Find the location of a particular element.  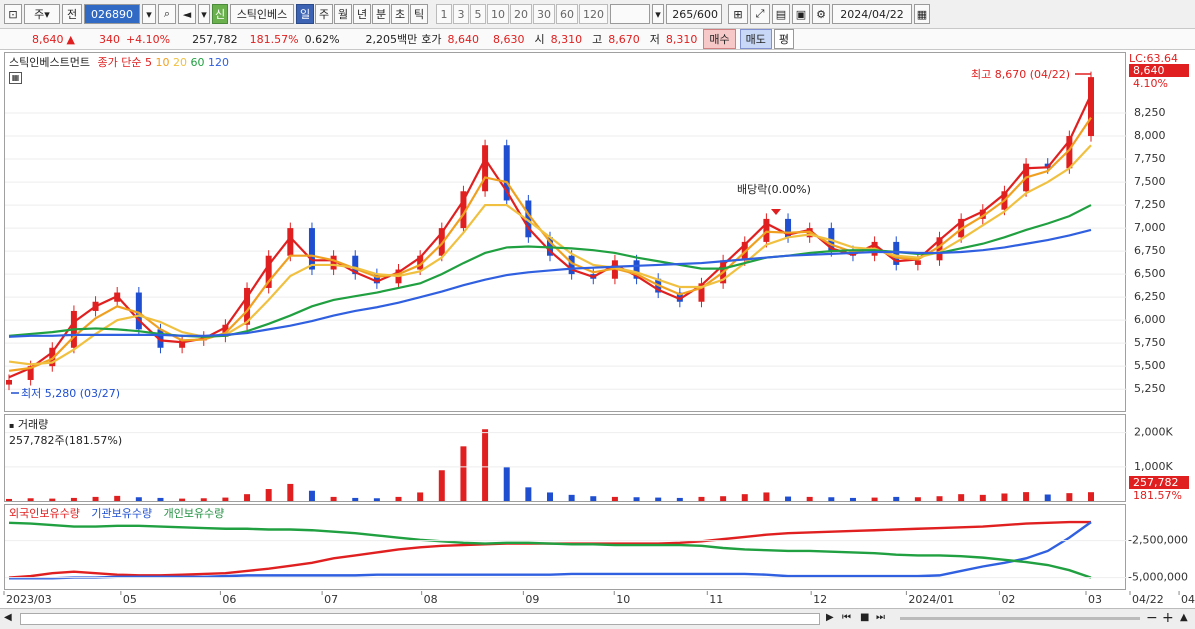

volume-title: 거래량 is located at coordinates (33, 424).